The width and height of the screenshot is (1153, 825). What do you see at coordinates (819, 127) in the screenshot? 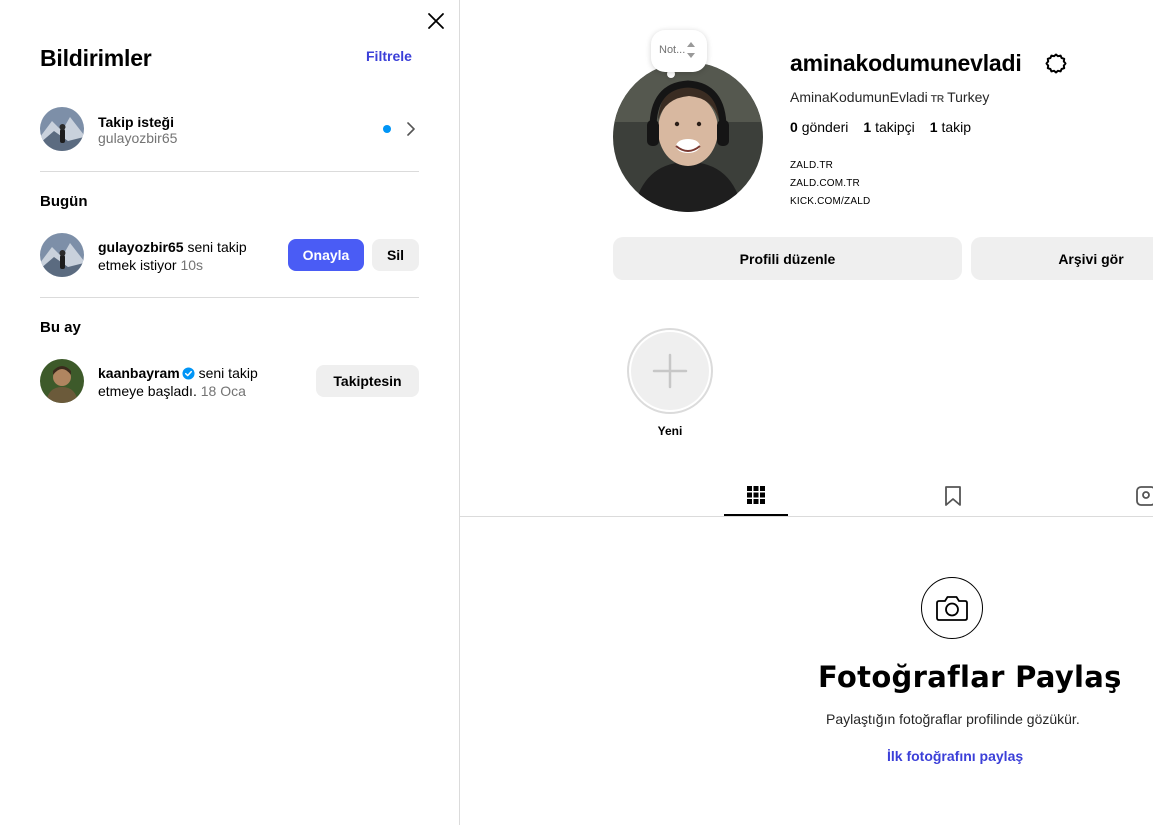
I see `posts-count: 0 gönderi` at bounding box center [819, 127].